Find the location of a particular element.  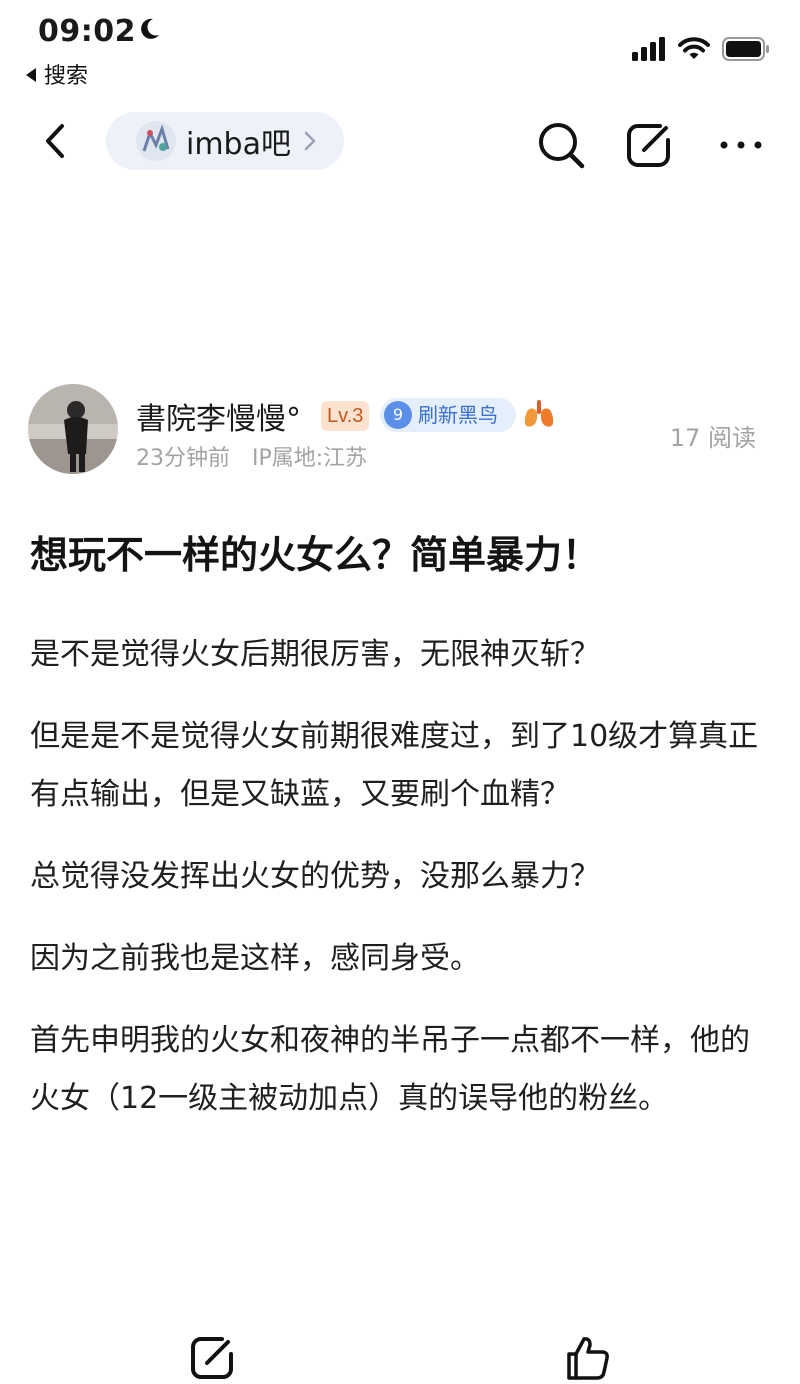

user-tag-badge: 9 刷新黑鸟 is located at coordinates (448, 415).